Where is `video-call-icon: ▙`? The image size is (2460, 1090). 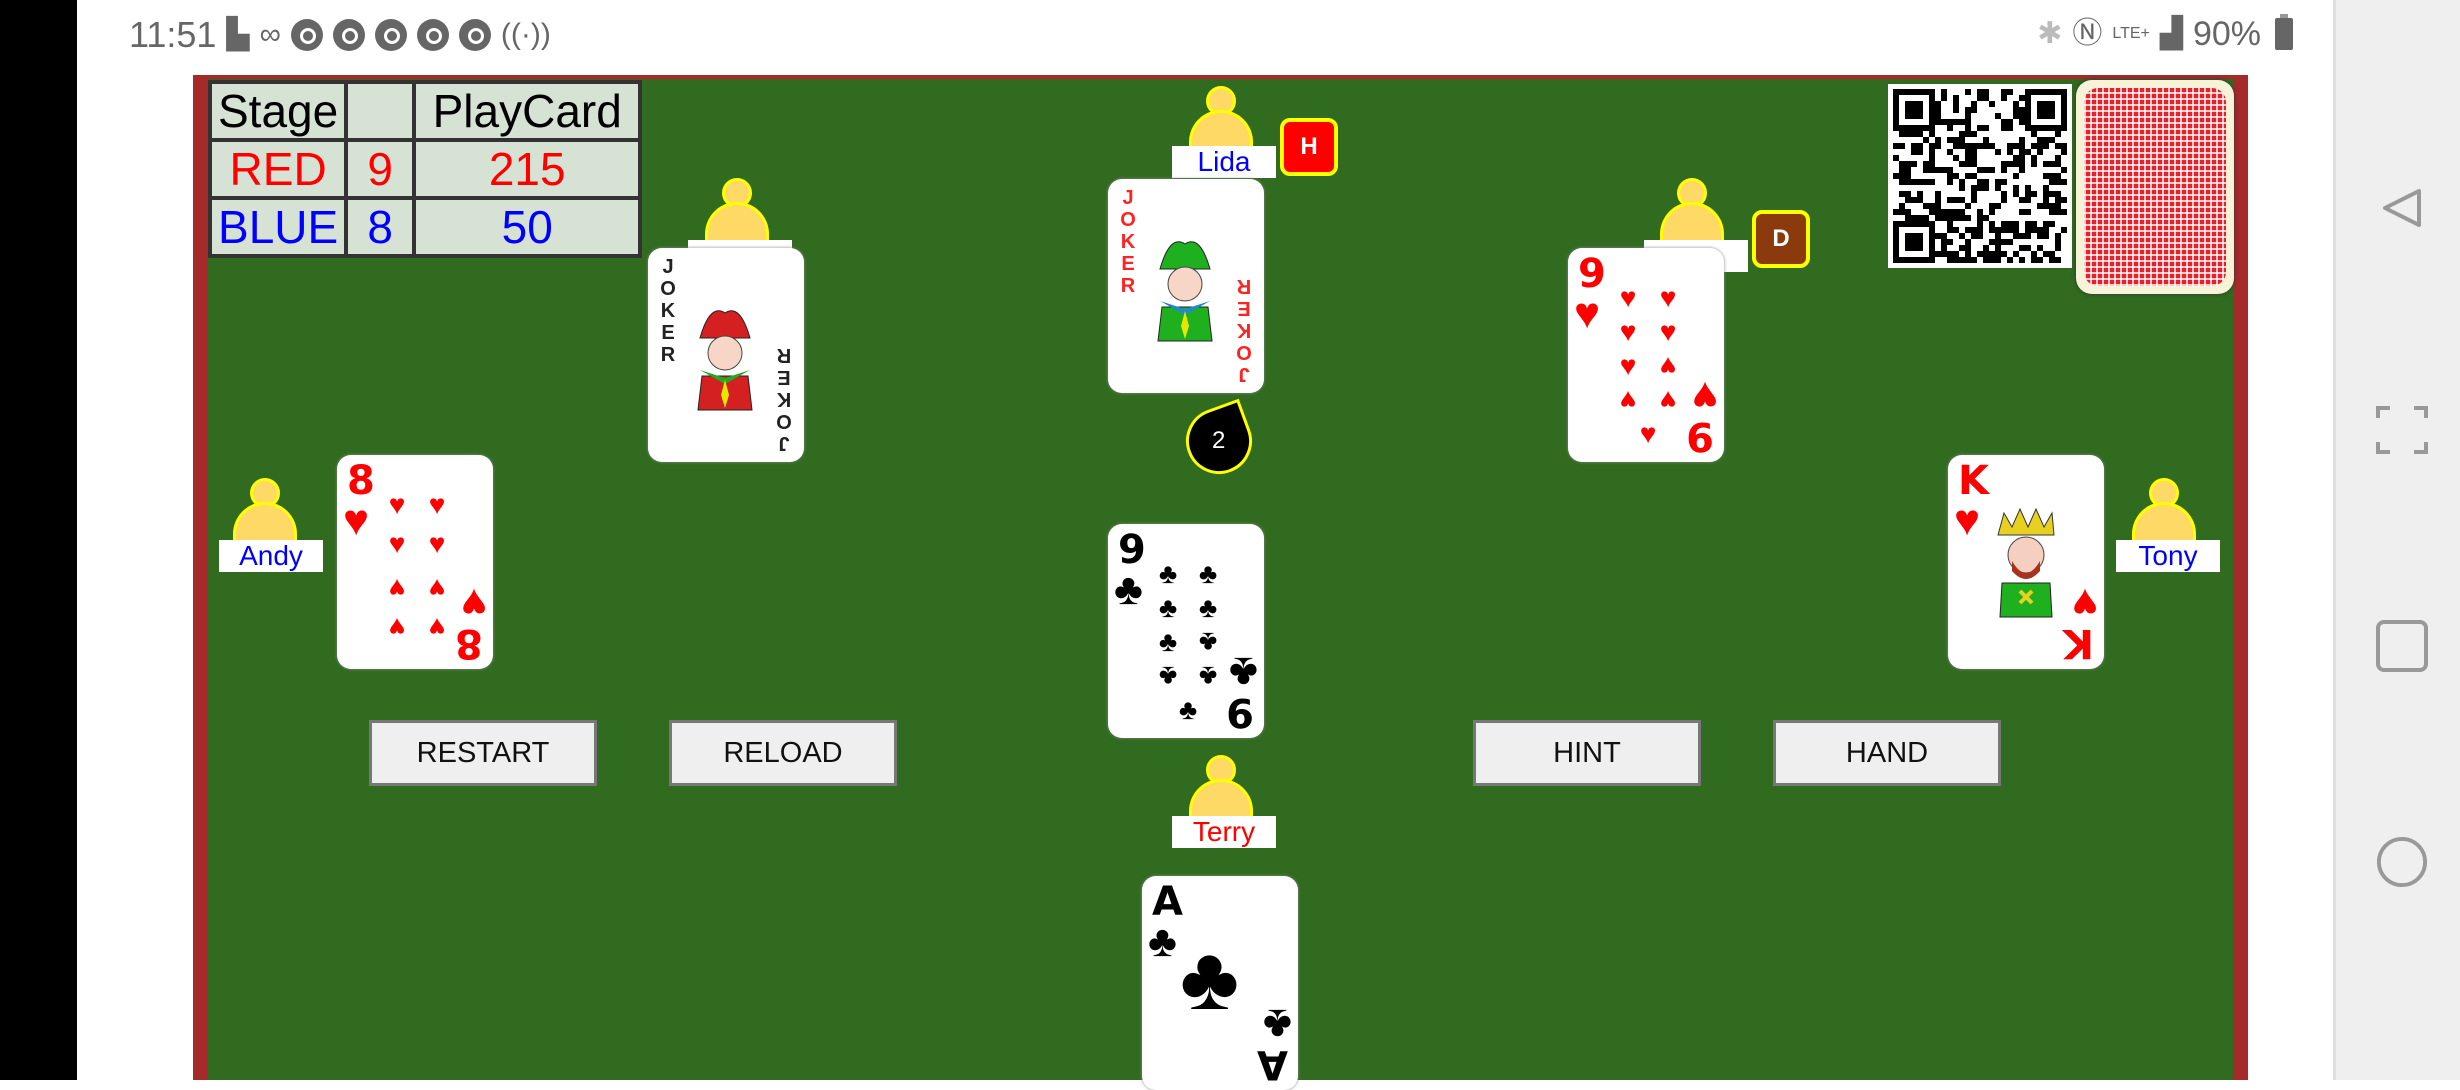 video-call-icon: ▙ is located at coordinates (238, 34).